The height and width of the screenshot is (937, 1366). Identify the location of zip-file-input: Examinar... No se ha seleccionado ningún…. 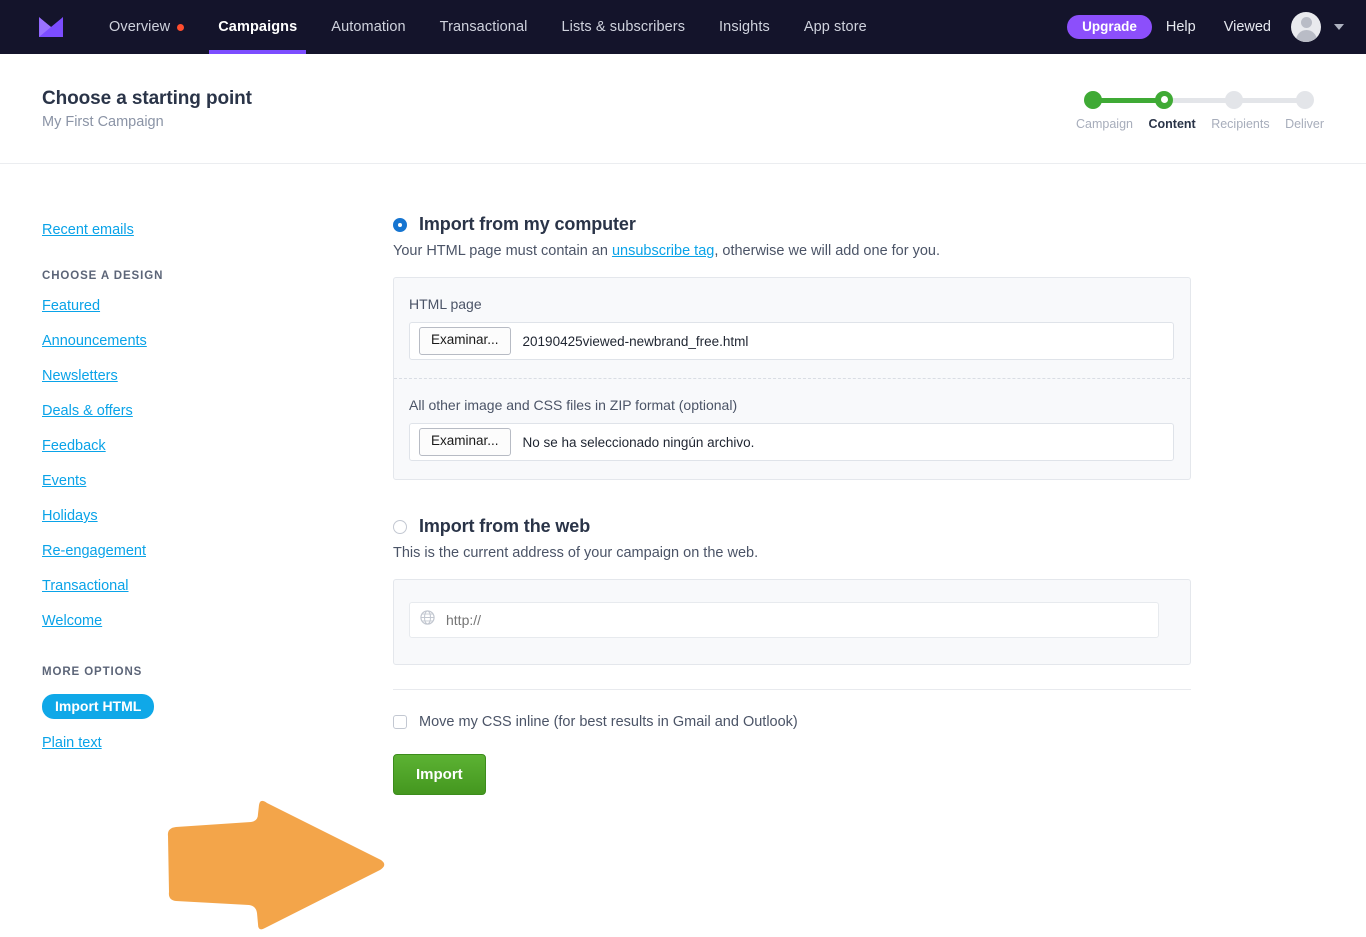
(791, 442).